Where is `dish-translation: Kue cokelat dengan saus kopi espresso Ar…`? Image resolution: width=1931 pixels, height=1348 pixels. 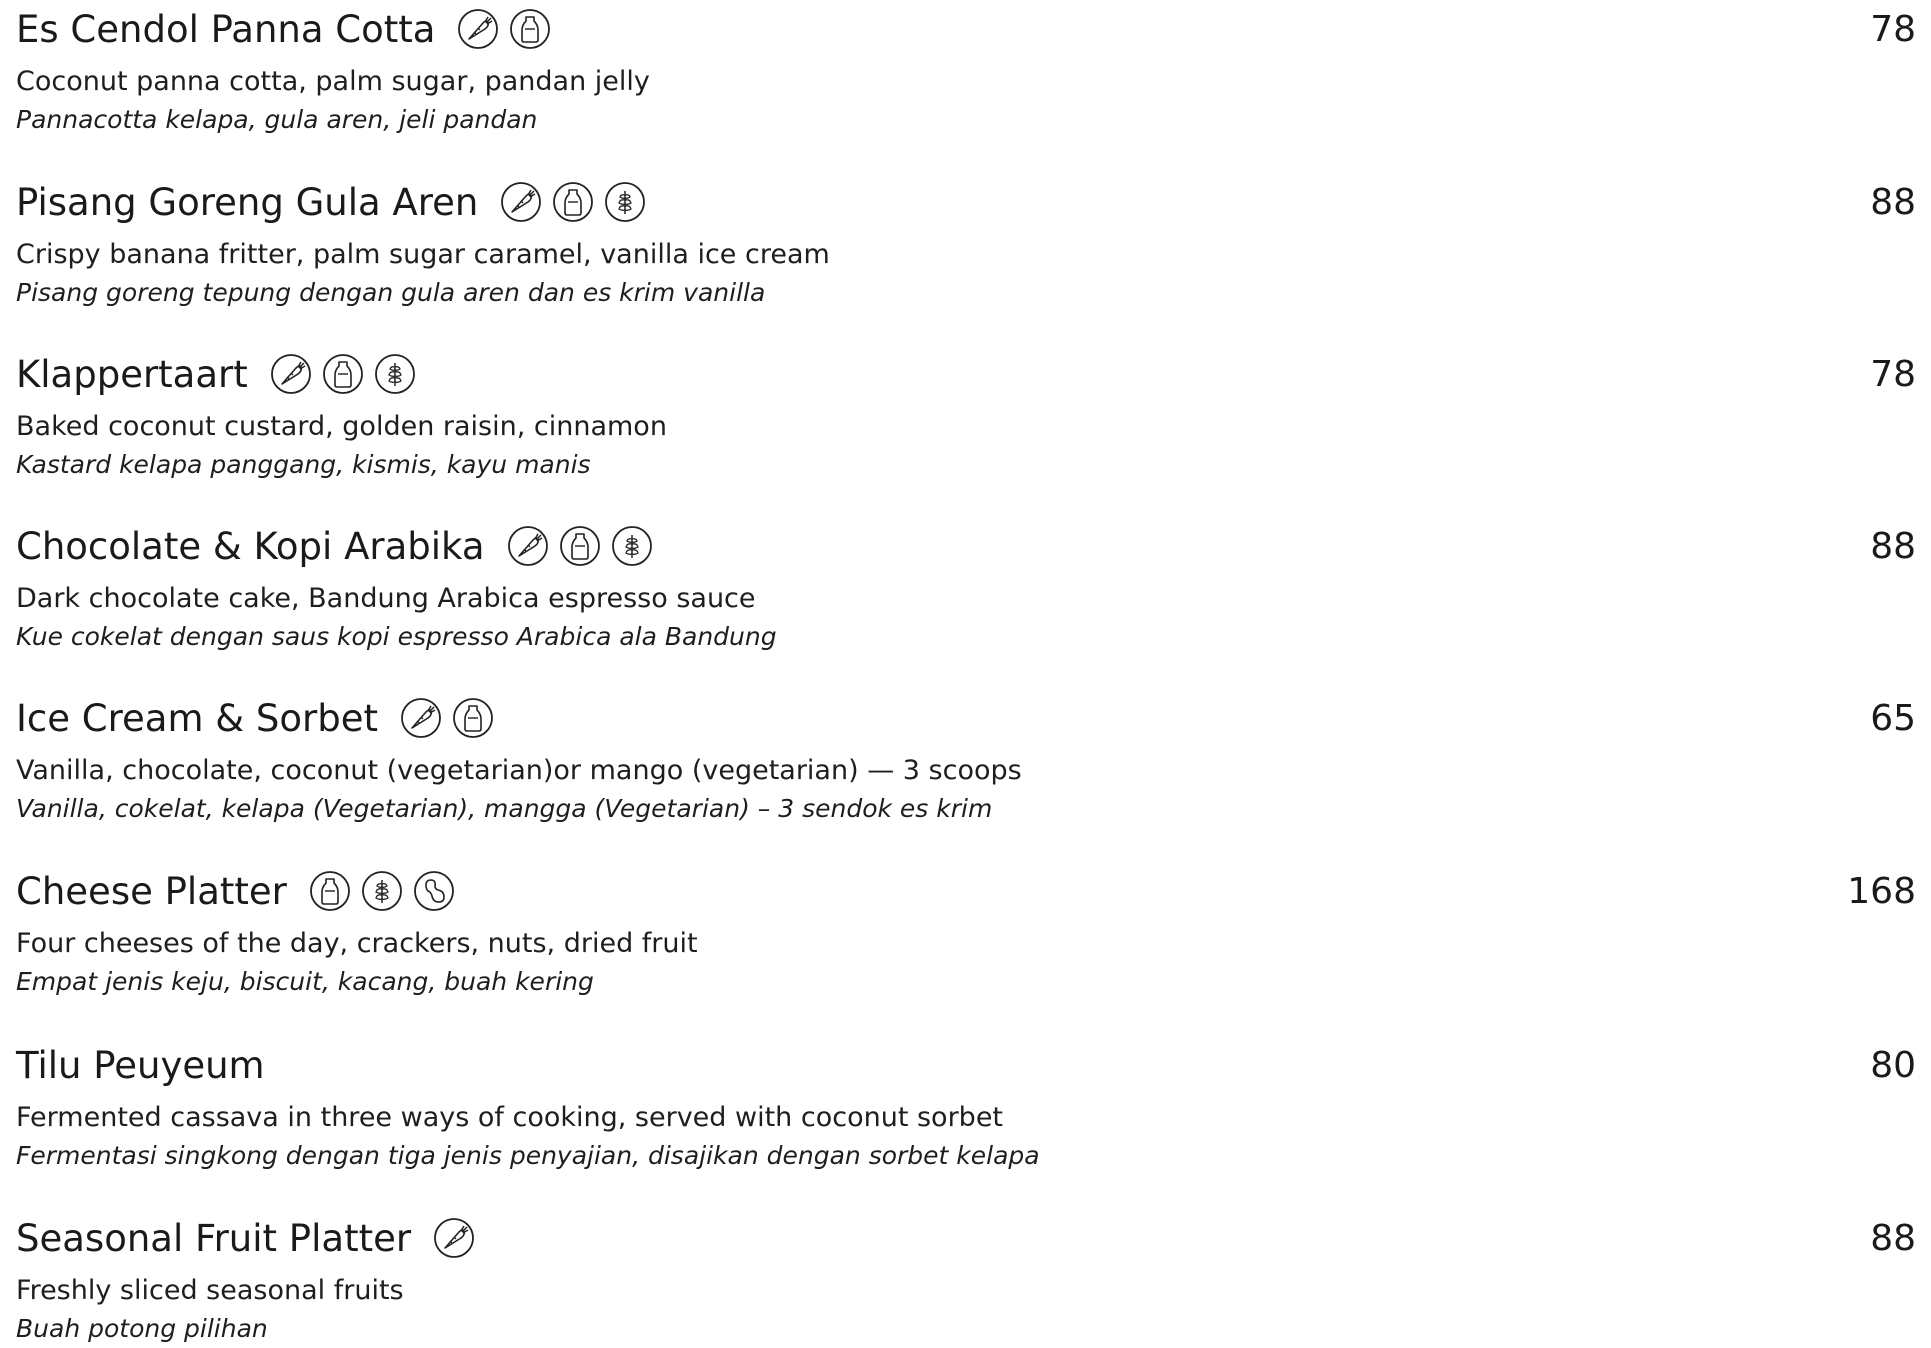 dish-translation: Kue cokelat dengan saus kopi espresso Ar… is located at coordinates (396, 636).